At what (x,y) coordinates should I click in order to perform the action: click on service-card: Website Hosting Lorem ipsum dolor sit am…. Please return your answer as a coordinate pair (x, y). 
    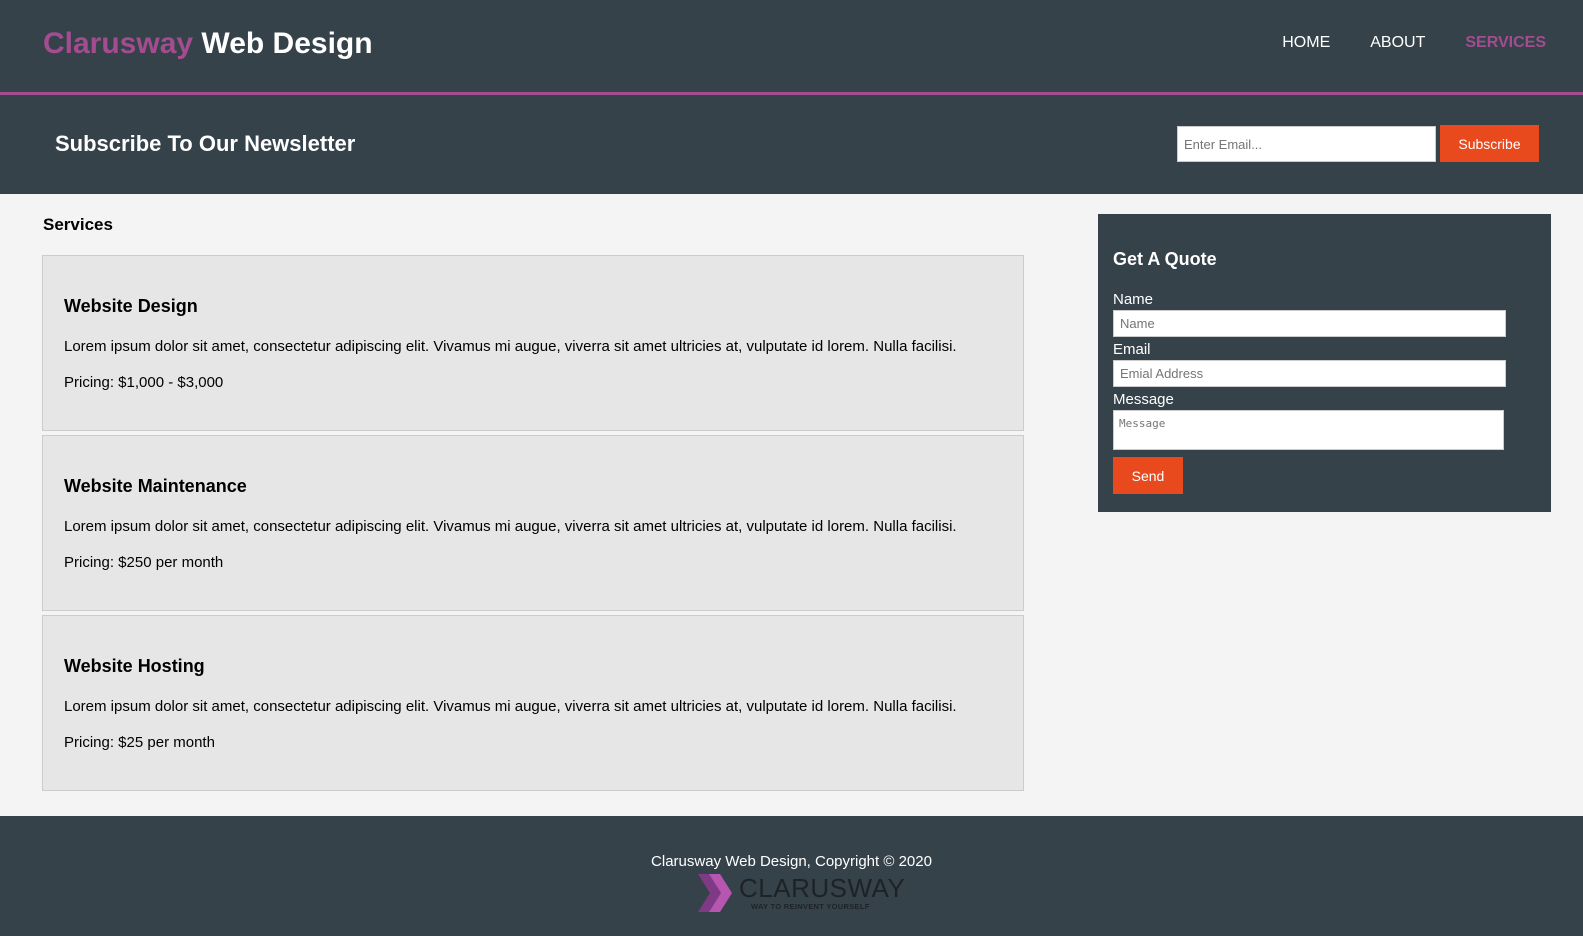
    Looking at the image, I should click on (533, 703).